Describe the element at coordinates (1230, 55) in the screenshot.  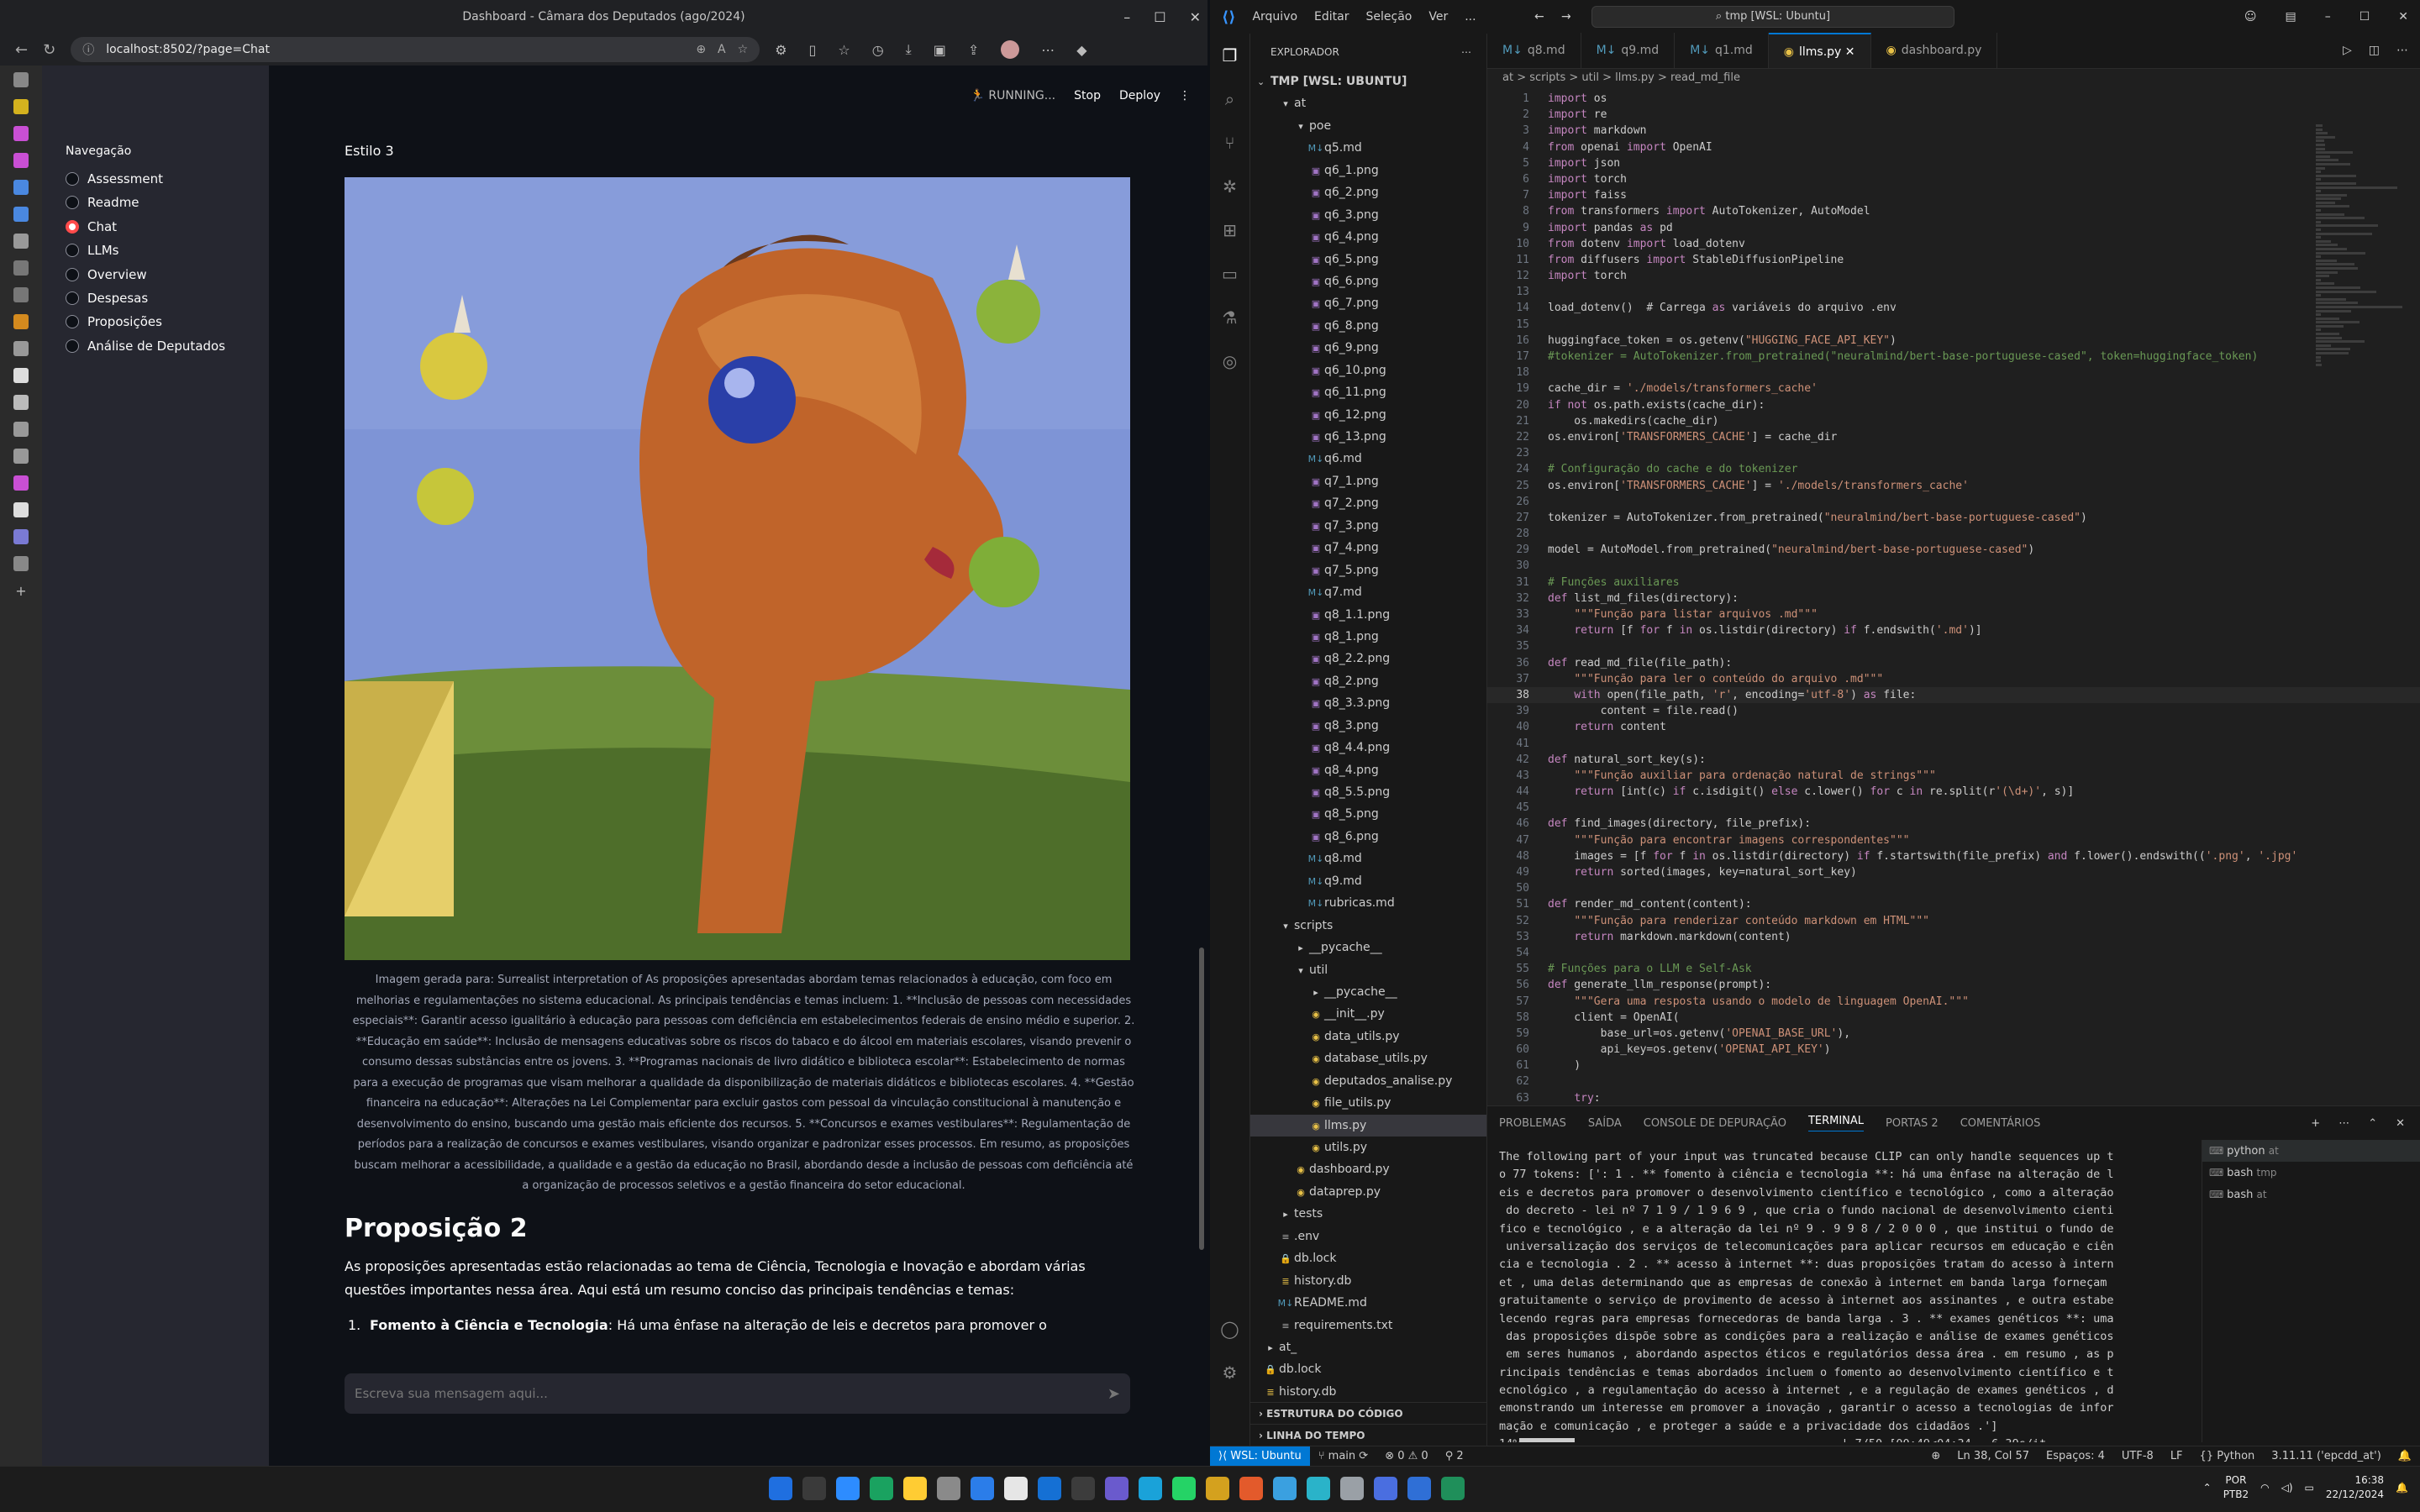
I see `explorer-icon: ❐` at that location.